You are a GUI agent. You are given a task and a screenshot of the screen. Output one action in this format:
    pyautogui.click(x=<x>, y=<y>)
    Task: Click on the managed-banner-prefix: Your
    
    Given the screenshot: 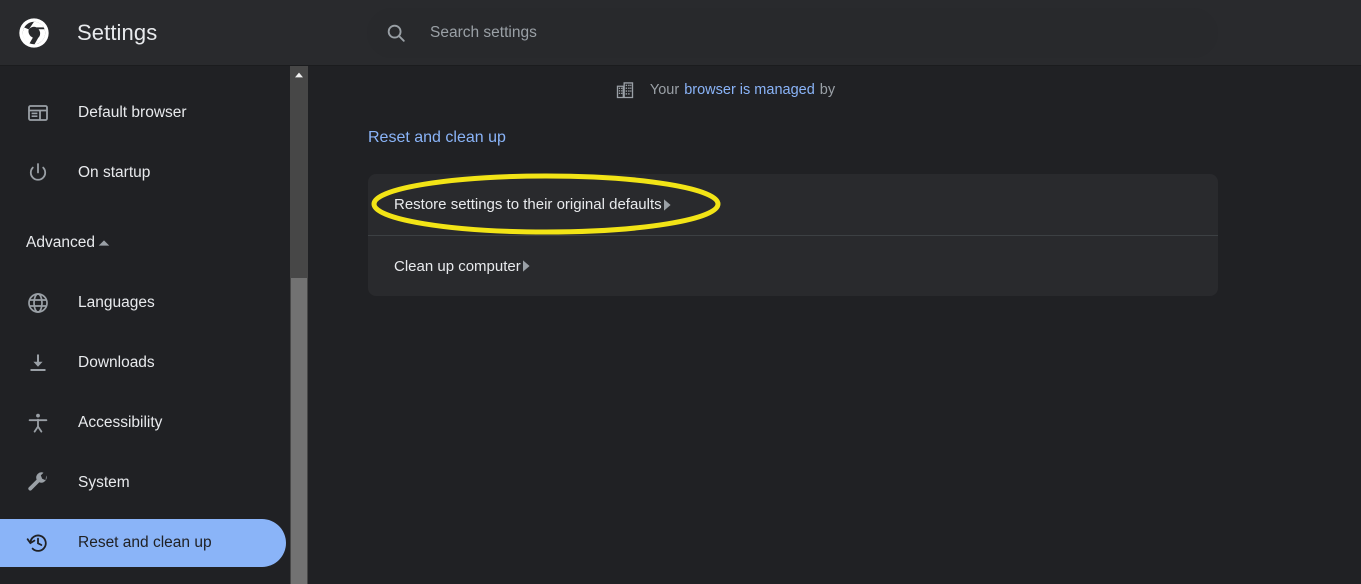 What is the action you would take?
    pyautogui.click(x=664, y=90)
    